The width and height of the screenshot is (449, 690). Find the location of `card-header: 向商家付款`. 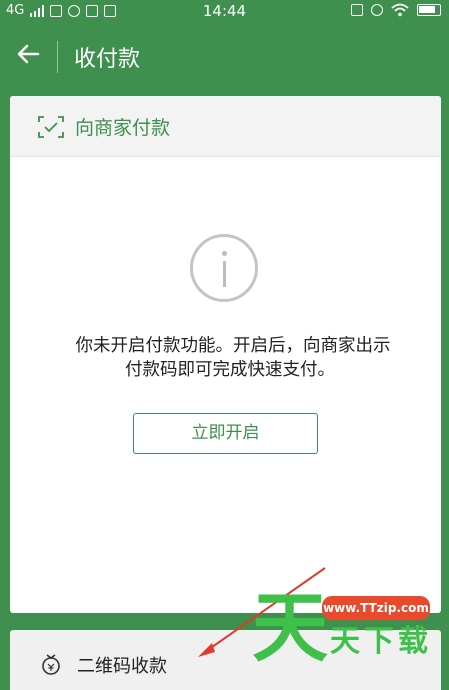

card-header: 向商家付款 is located at coordinates (225, 126).